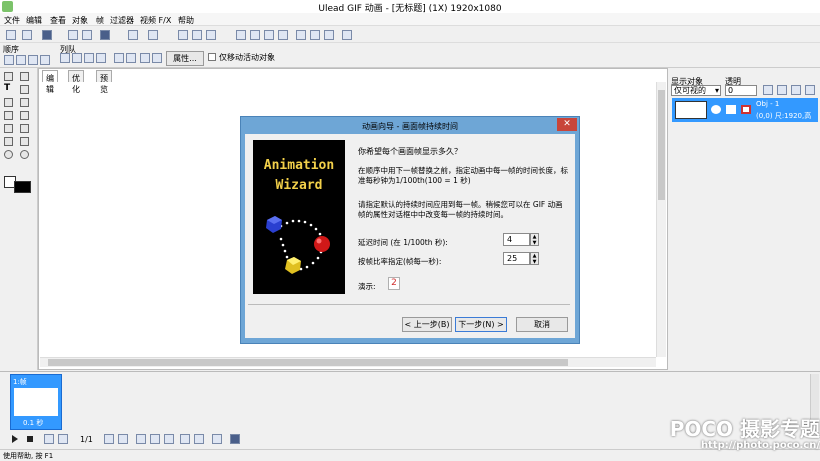 The height and width of the screenshot is (461, 820). I want to click on delete-frame-icon, so click(169, 439).